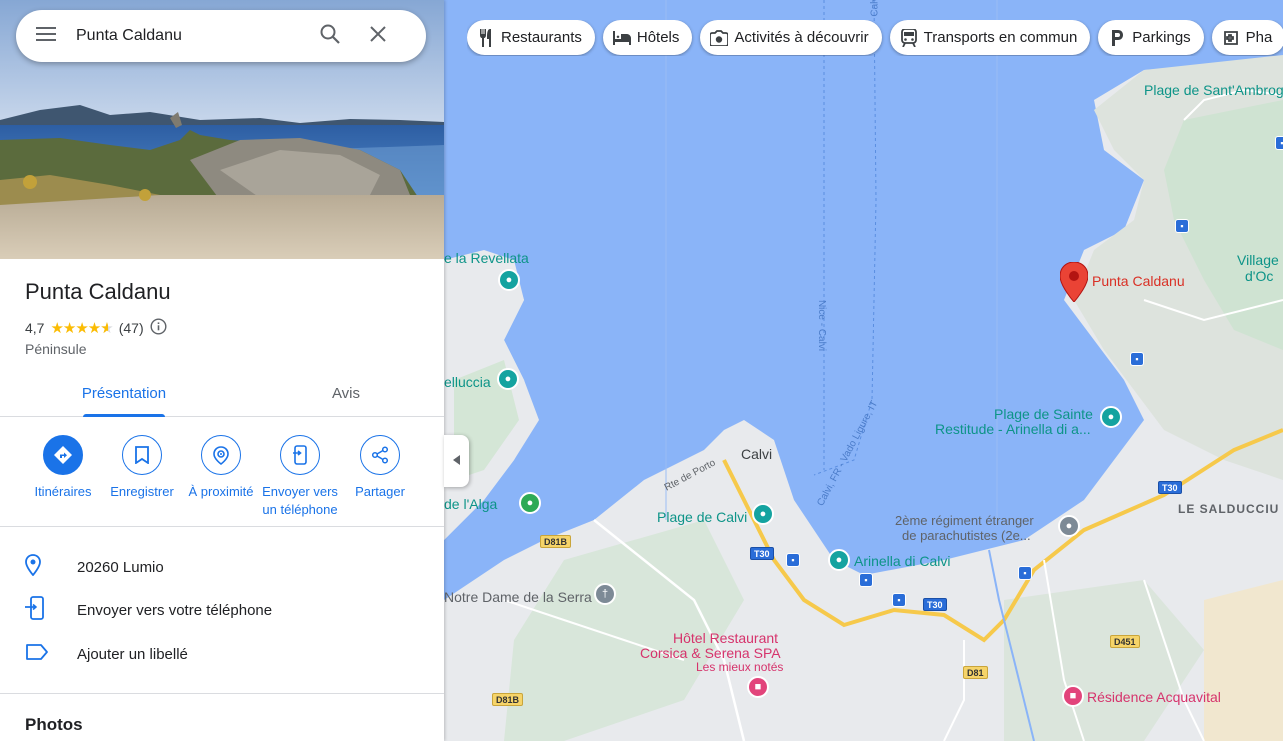 This screenshot has width=1283, height=741. I want to click on map-label-residence: Résidence Acquavital, so click(1154, 697).